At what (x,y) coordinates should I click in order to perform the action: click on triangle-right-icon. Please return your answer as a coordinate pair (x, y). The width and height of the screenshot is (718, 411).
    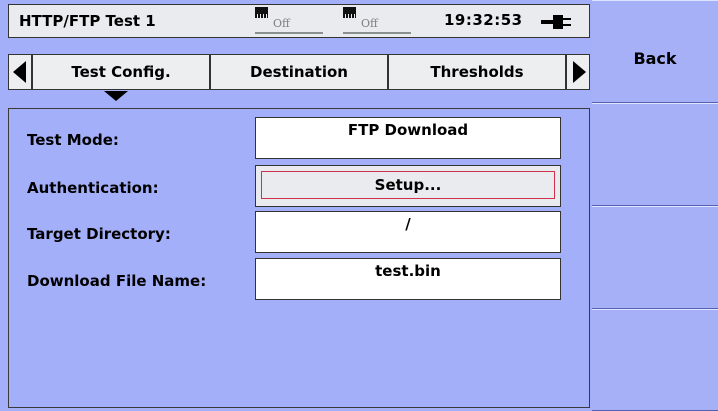
    Looking at the image, I should click on (579, 72).